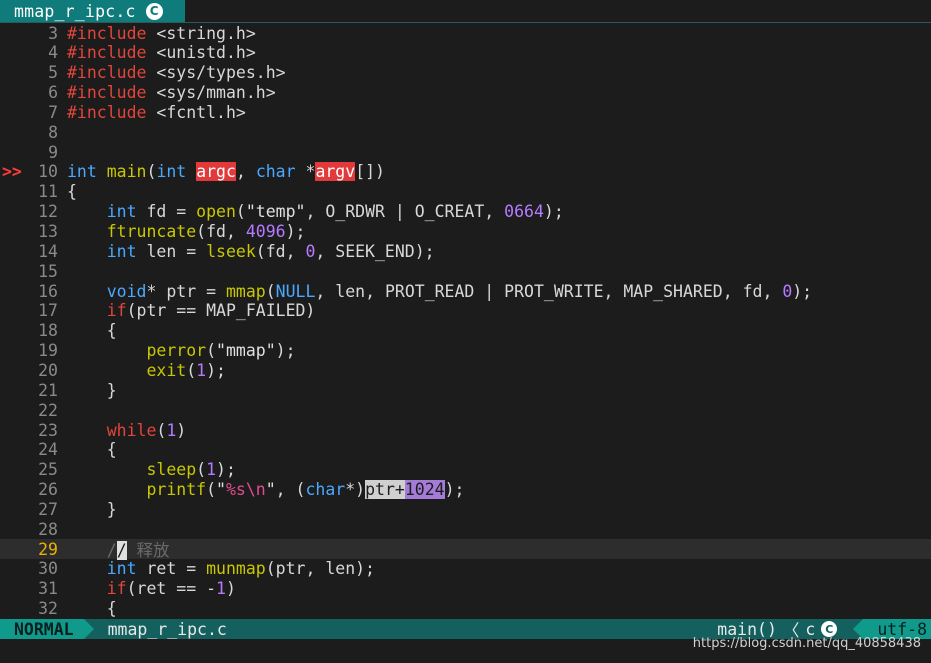 Image resolution: width=931 pixels, height=663 pixels. Describe the element at coordinates (48, 331) in the screenshot. I see `line-number: 18` at that location.